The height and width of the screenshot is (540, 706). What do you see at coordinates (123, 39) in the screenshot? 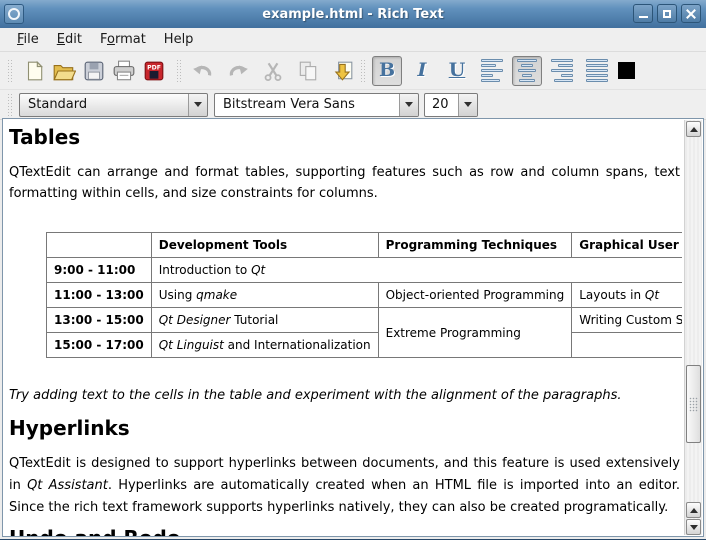
I see `menu-format: Format` at bounding box center [123, 39].